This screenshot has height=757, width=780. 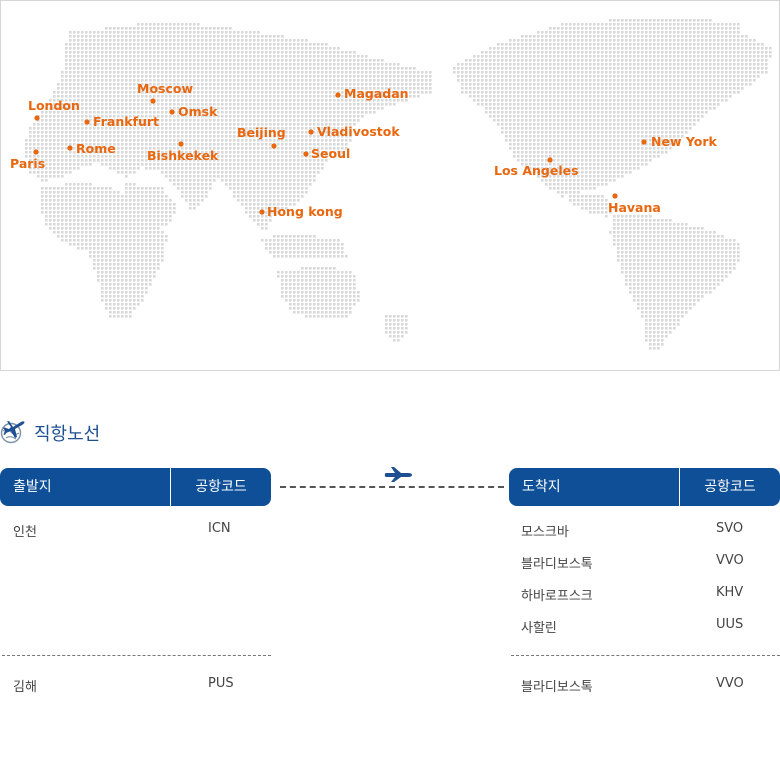 What do you see at coordinates (305, 211) in the screenshot?
I see `city-label-hong-kong: Hong kong` at bounding box center [305, 211].